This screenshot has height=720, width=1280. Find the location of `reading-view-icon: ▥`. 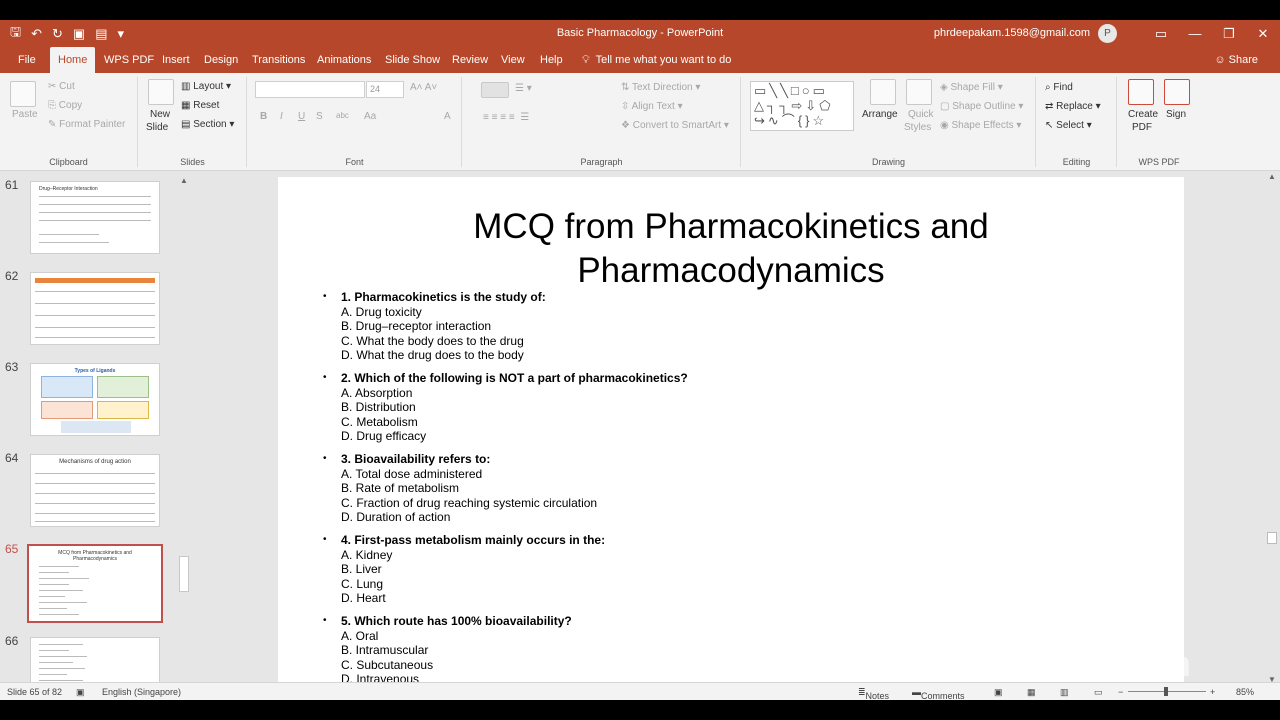

reading-view-icon: ▥ is located at coordinates (1064, 692).